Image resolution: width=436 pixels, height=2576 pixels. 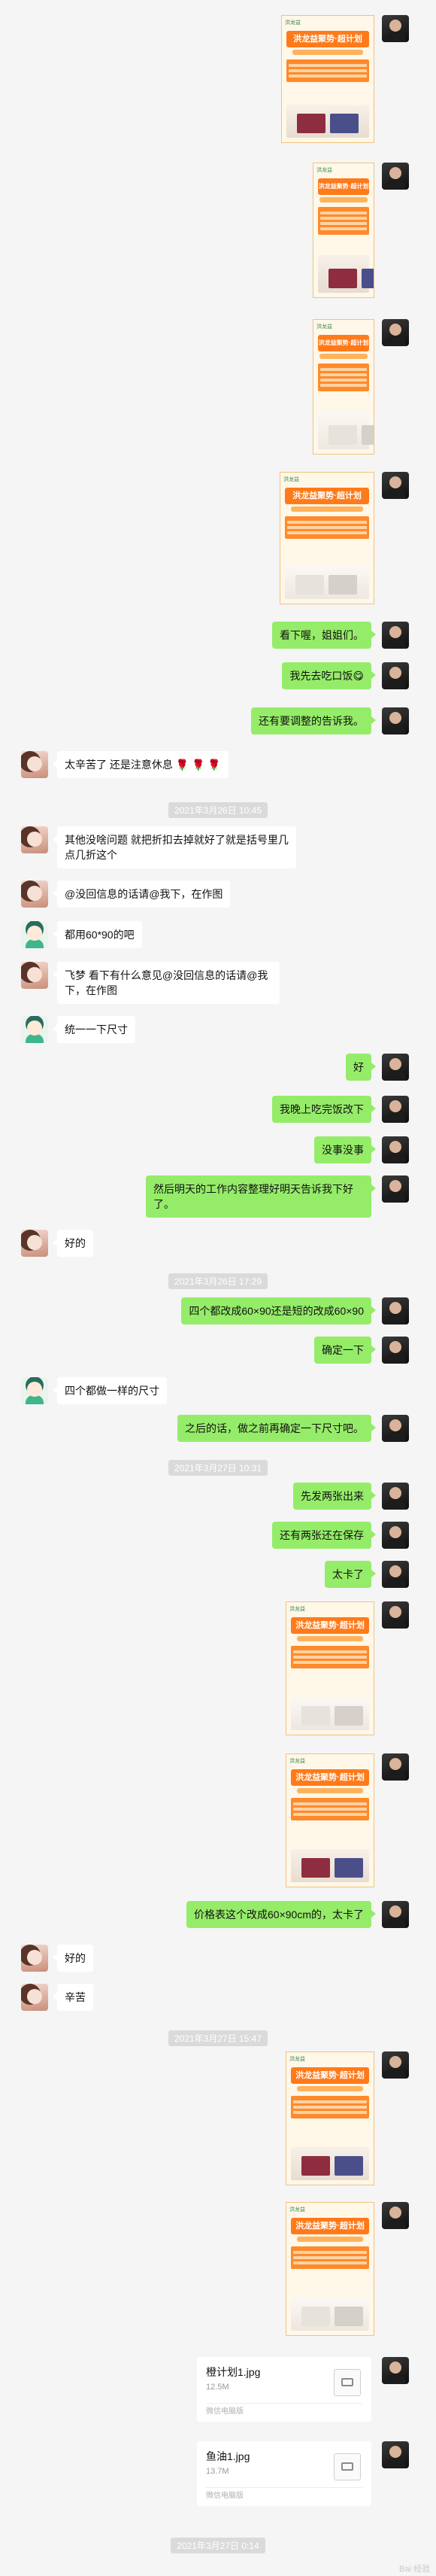 I want to click on message-bubble: 飞梦 看下有什么意见@没回信息的话请@我下，在作图, so click(x=166, y=983).